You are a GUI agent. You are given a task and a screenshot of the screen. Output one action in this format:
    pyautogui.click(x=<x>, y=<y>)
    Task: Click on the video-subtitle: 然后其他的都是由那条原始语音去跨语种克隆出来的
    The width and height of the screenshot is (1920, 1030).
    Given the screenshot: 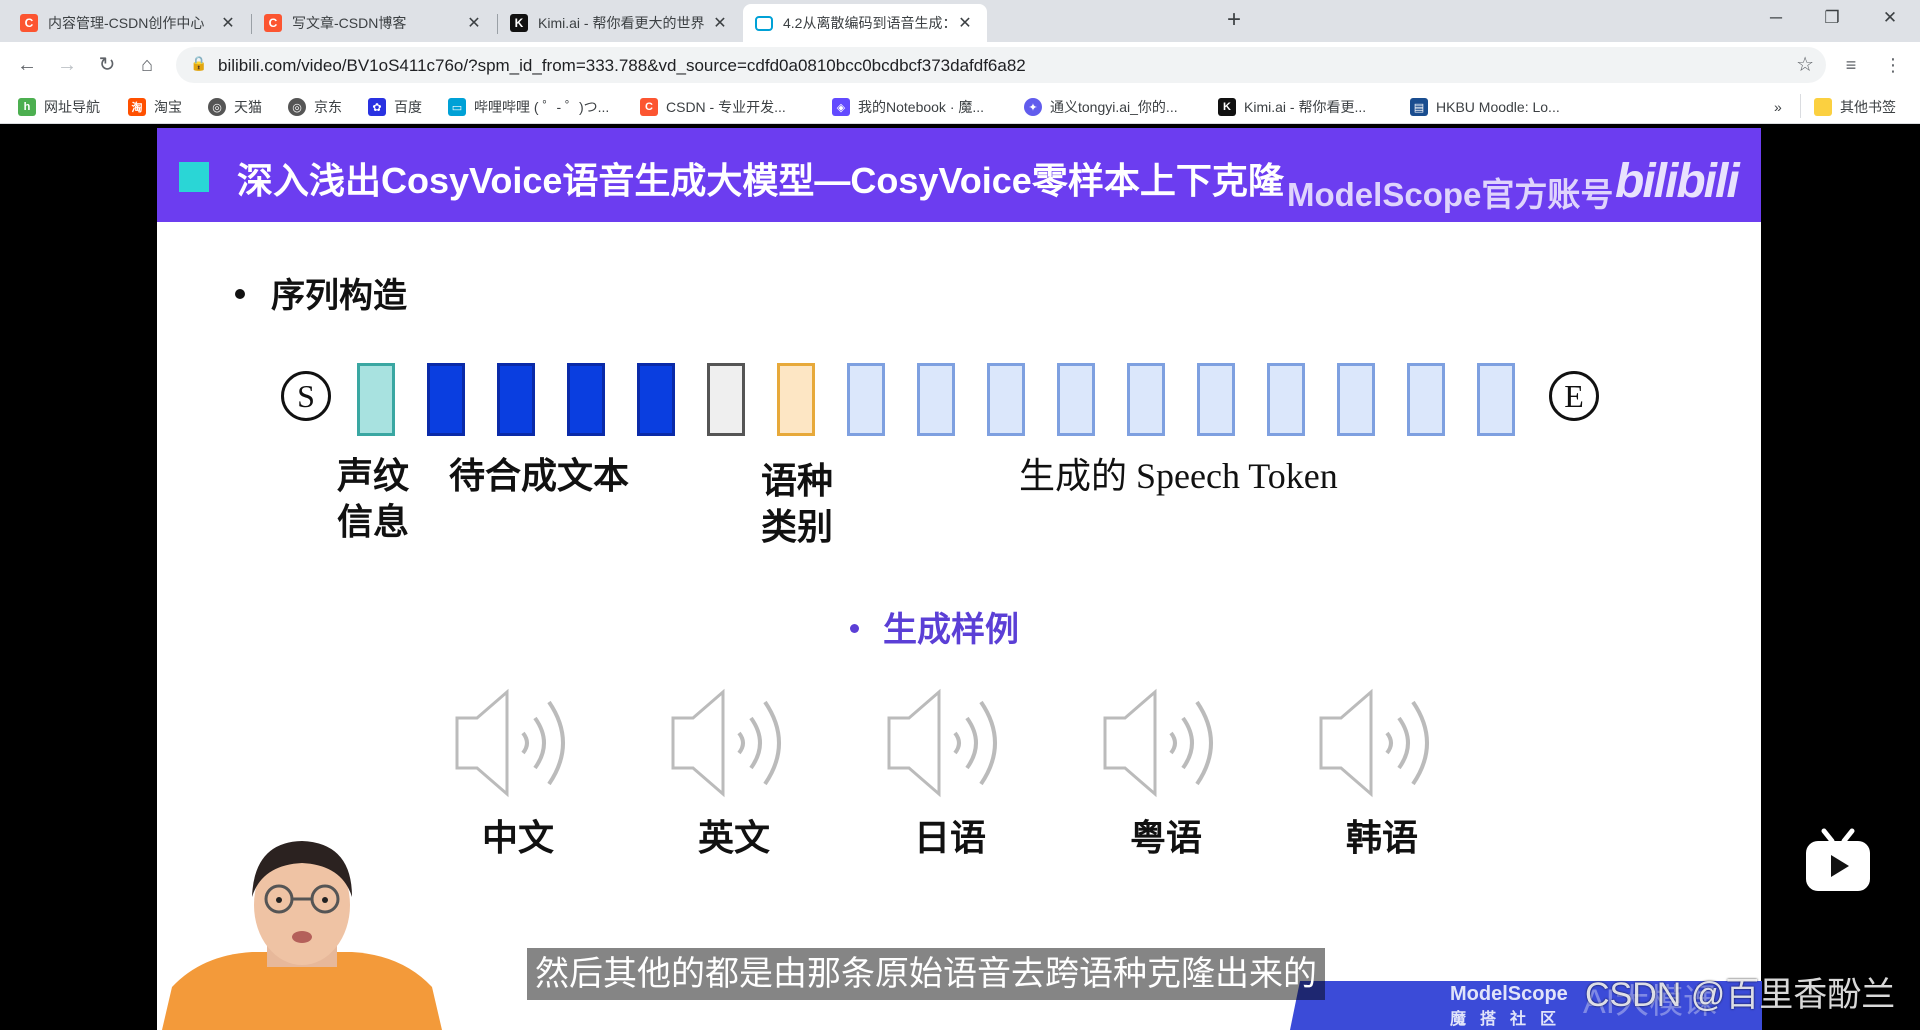 What is the action you would take?
    pyautogui.click(x=926, y=974)
    